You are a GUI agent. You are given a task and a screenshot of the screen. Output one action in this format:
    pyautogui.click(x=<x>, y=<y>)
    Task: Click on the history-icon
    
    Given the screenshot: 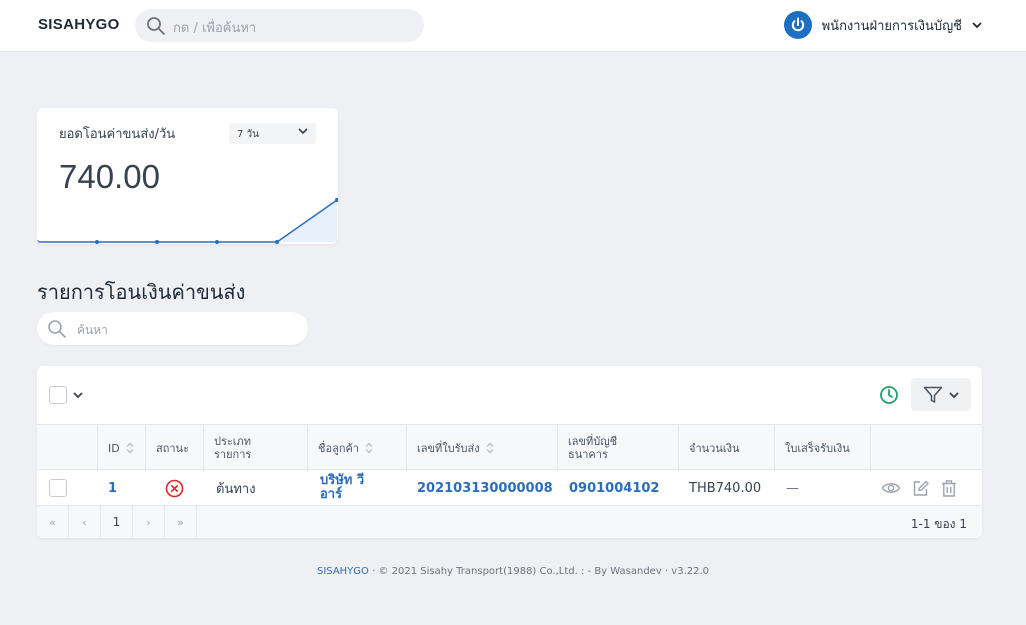 What is the action you would take?
    pyautogui.click(x=889, y=395)
    